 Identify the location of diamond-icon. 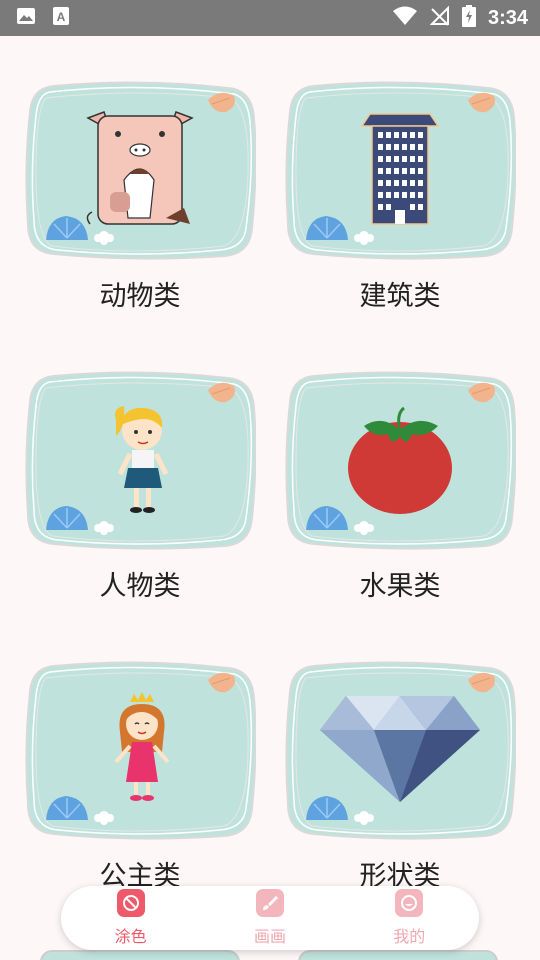
(400, 749).